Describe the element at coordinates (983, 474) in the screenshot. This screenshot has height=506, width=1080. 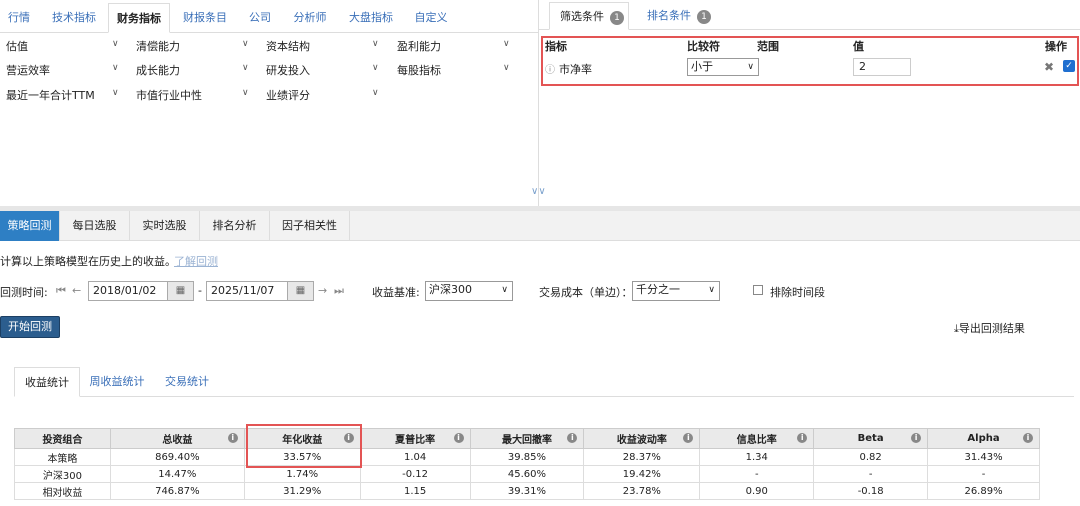
I see `table-cell: -` at that location.